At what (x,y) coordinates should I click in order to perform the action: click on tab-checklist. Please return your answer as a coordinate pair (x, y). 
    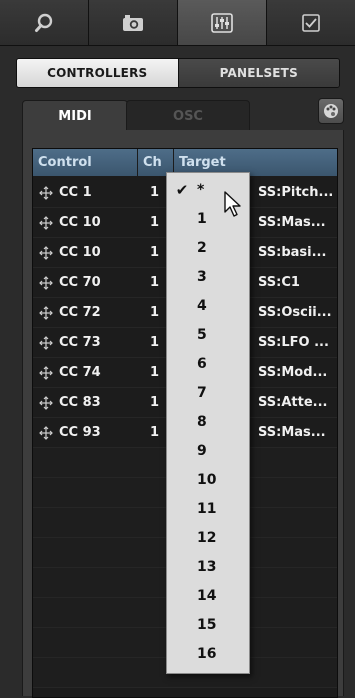
    Looking at the image, I should click on (311, 22).